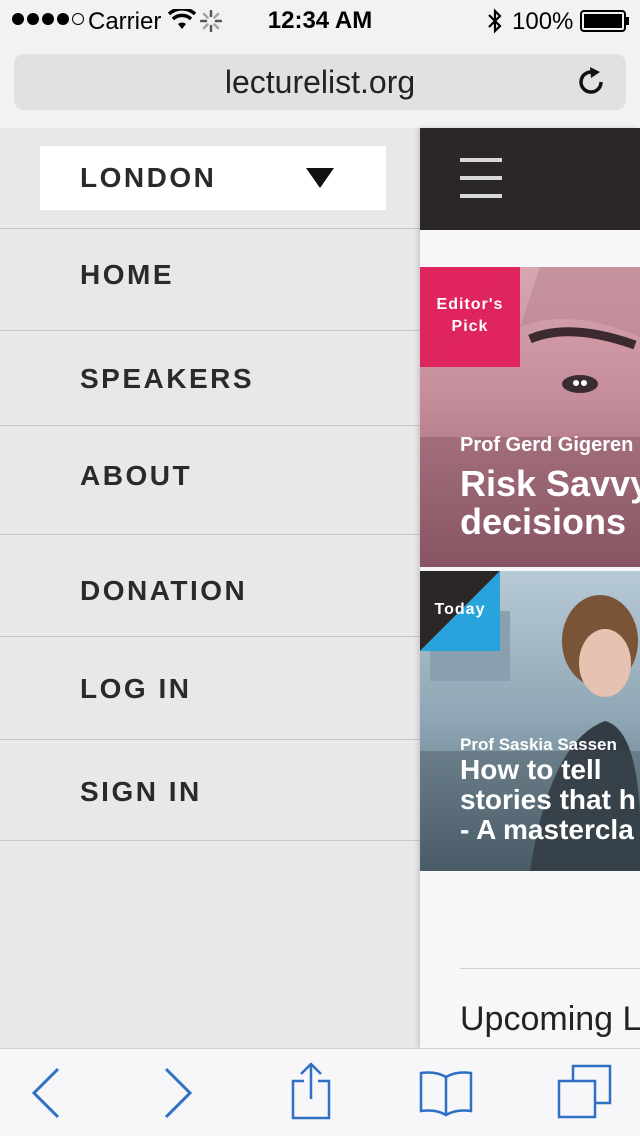 The width and height of the screenshot is (640, 1136). What do you see at coordinates (470, 315) in the screenshot?
I see `editors-pick-badge: Editor's Pick` at bounding box center [470, 315].